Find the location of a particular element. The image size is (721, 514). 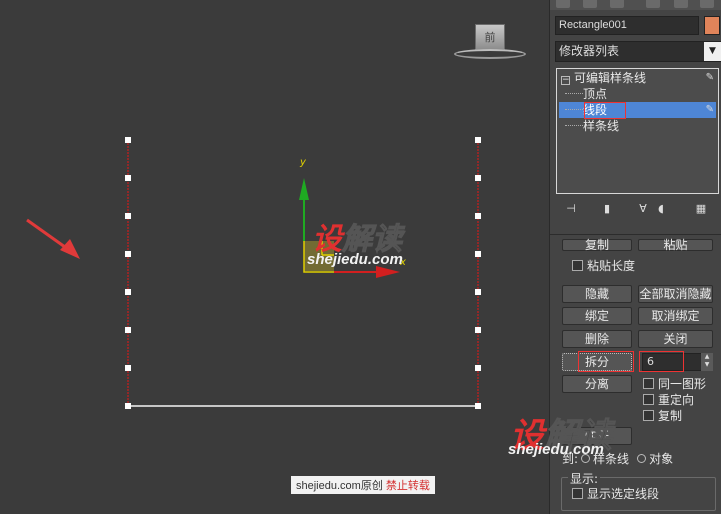

copy-button: 复制 is located at coordinates (597, 245).